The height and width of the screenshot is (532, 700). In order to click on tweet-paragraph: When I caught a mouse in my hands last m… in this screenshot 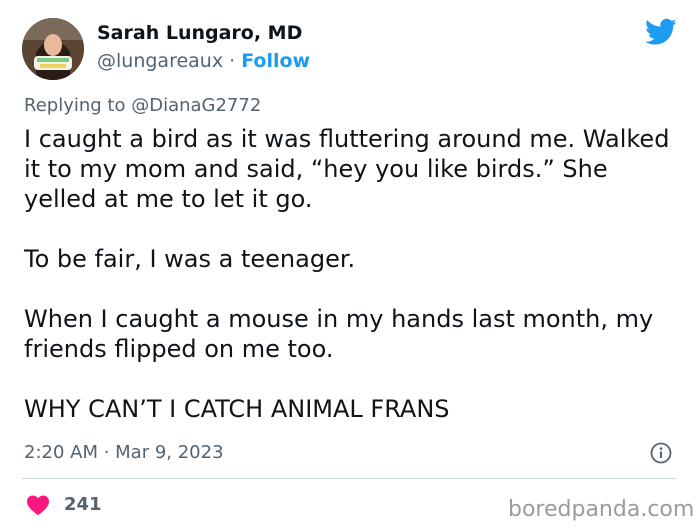, I will do `click(339, 334)`.